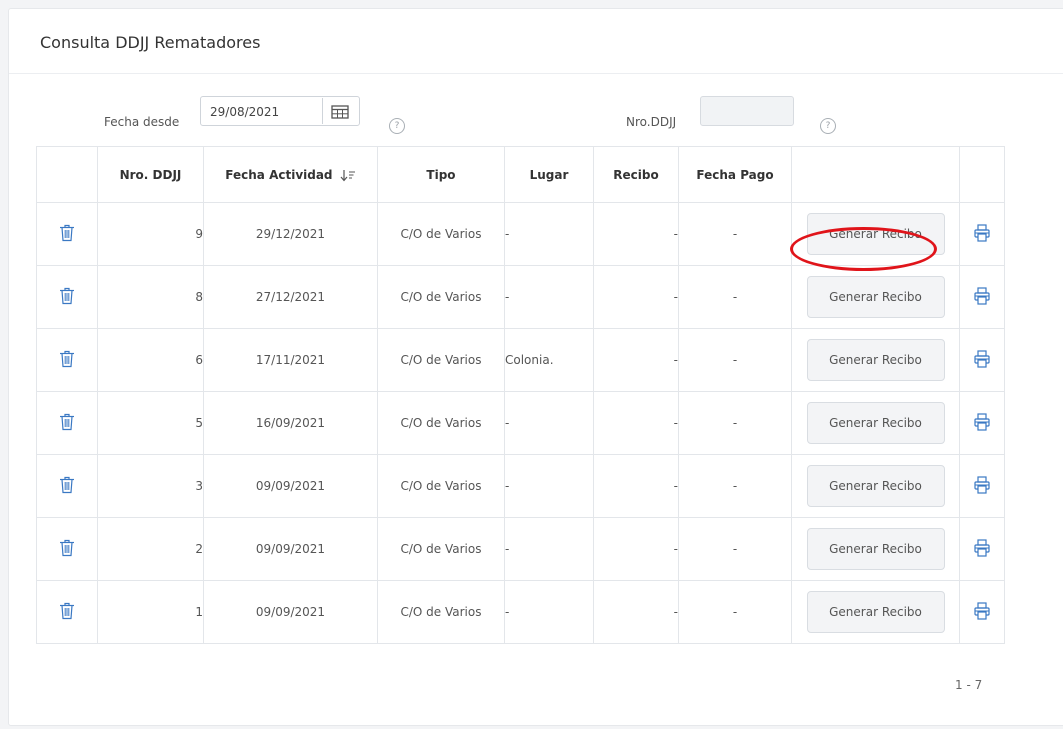  What do you see at coordinates (150, 612) in the screenshot?
I see `nro-ddjj-cell: 1` at bounding box center [150, 612].